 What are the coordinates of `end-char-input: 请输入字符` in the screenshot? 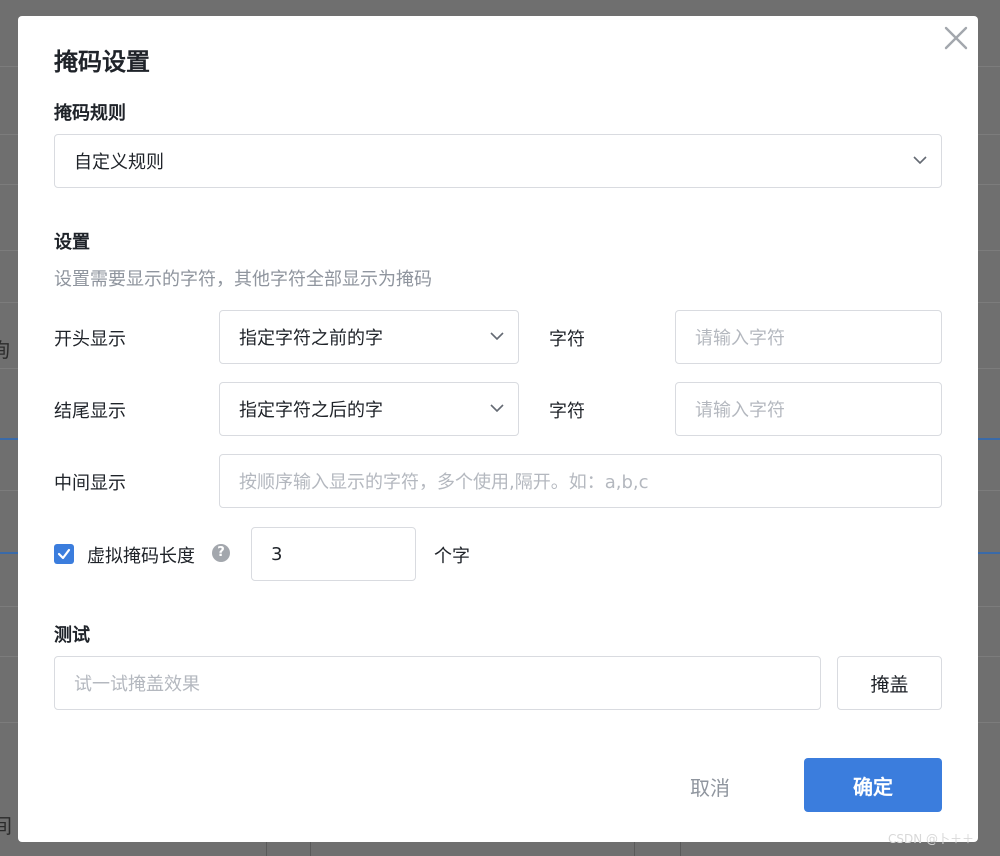 It's located at (808, 409).